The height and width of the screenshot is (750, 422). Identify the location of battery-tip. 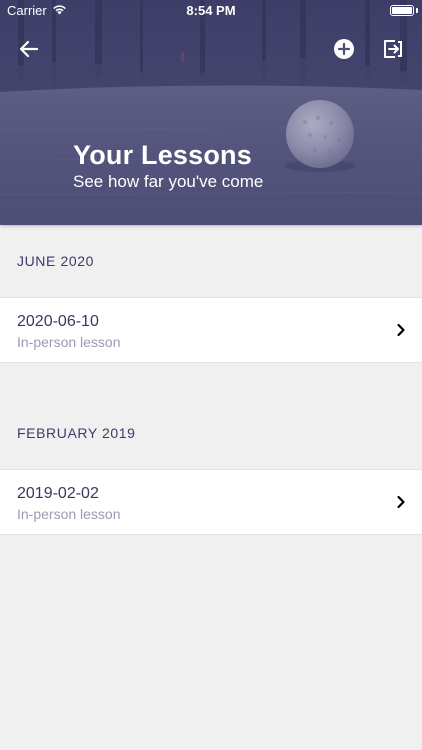
(417, 10).